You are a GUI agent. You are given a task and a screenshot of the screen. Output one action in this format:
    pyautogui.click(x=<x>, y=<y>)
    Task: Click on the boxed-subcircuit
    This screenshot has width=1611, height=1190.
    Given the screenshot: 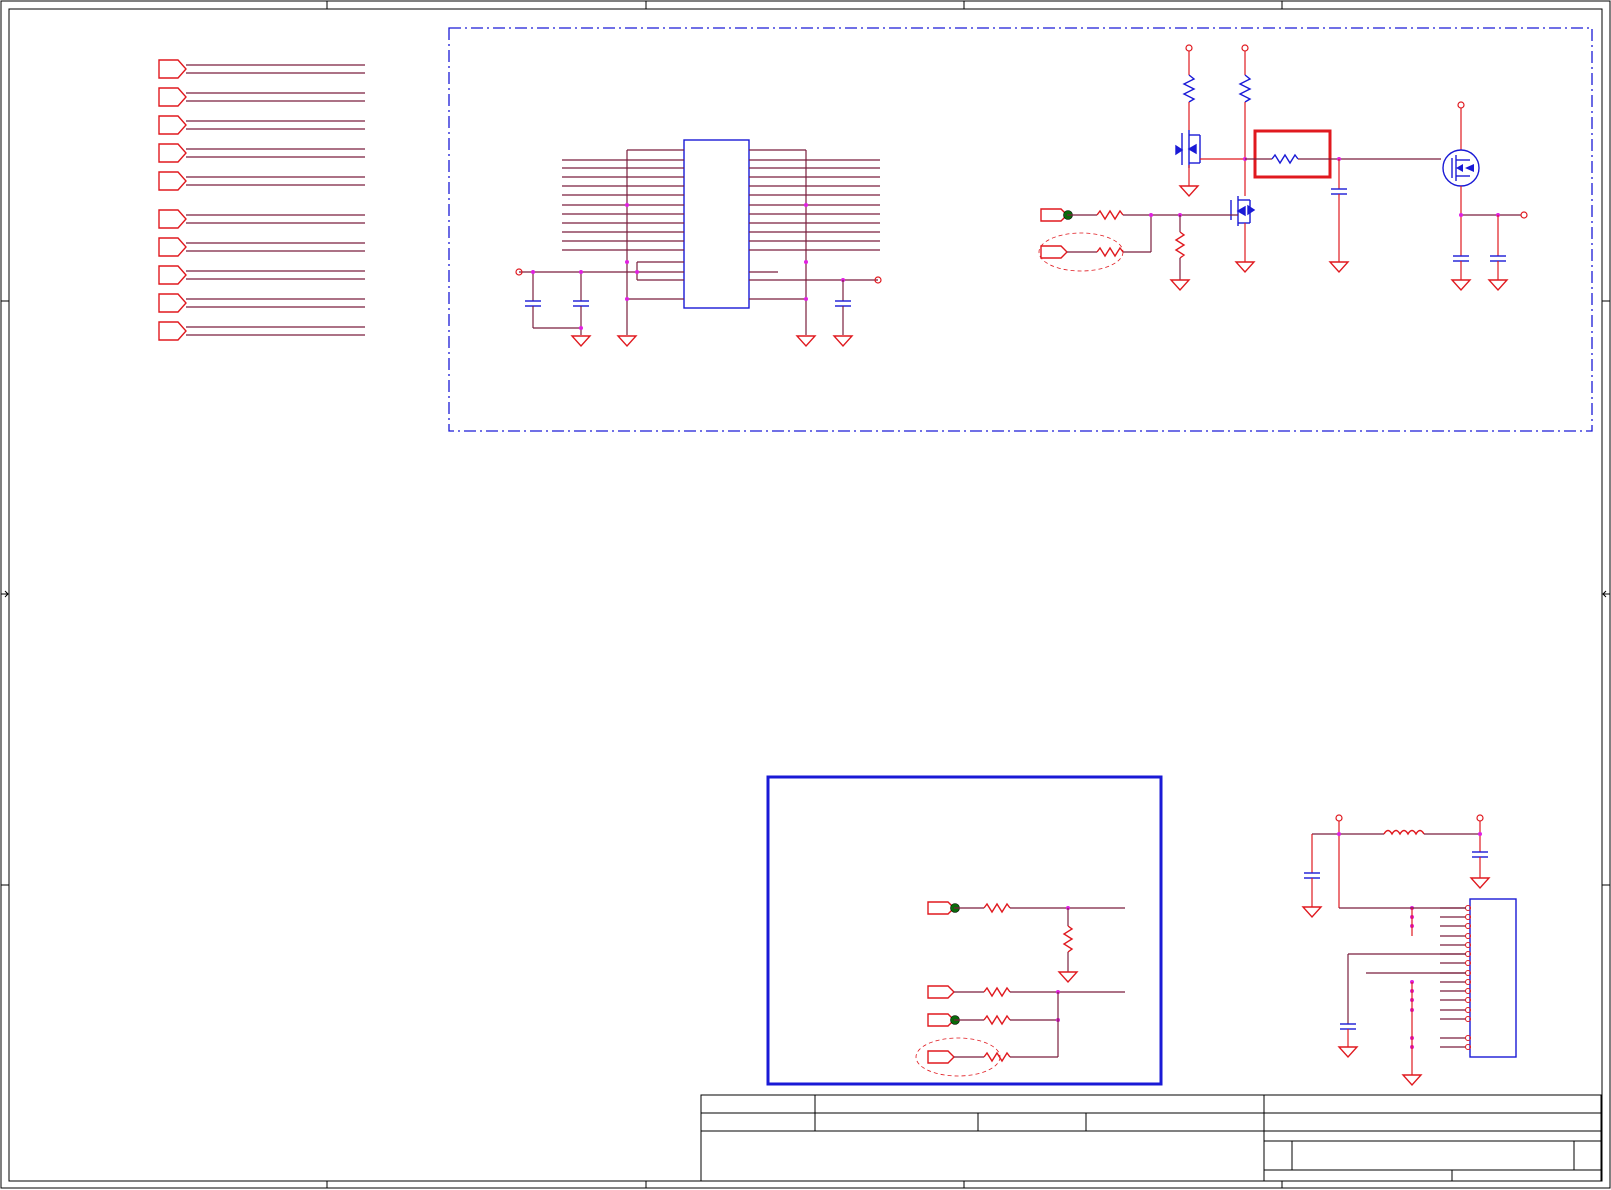 What is the action you would take?
    pyautogui.click(x=964, y=930)
    